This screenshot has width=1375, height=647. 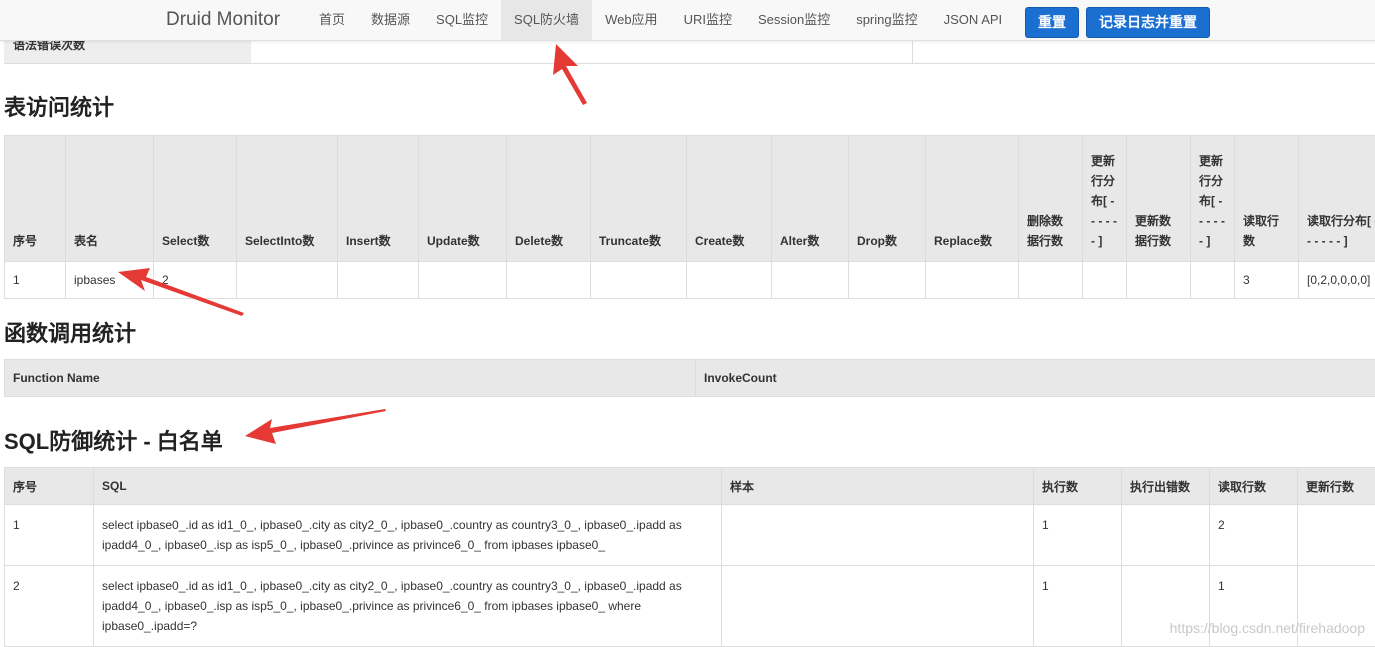 What do you see at coordinates (973, 20) in the screenshot?
I see `nav-item-json-api: JSON API` at bounding box center [973, 20].